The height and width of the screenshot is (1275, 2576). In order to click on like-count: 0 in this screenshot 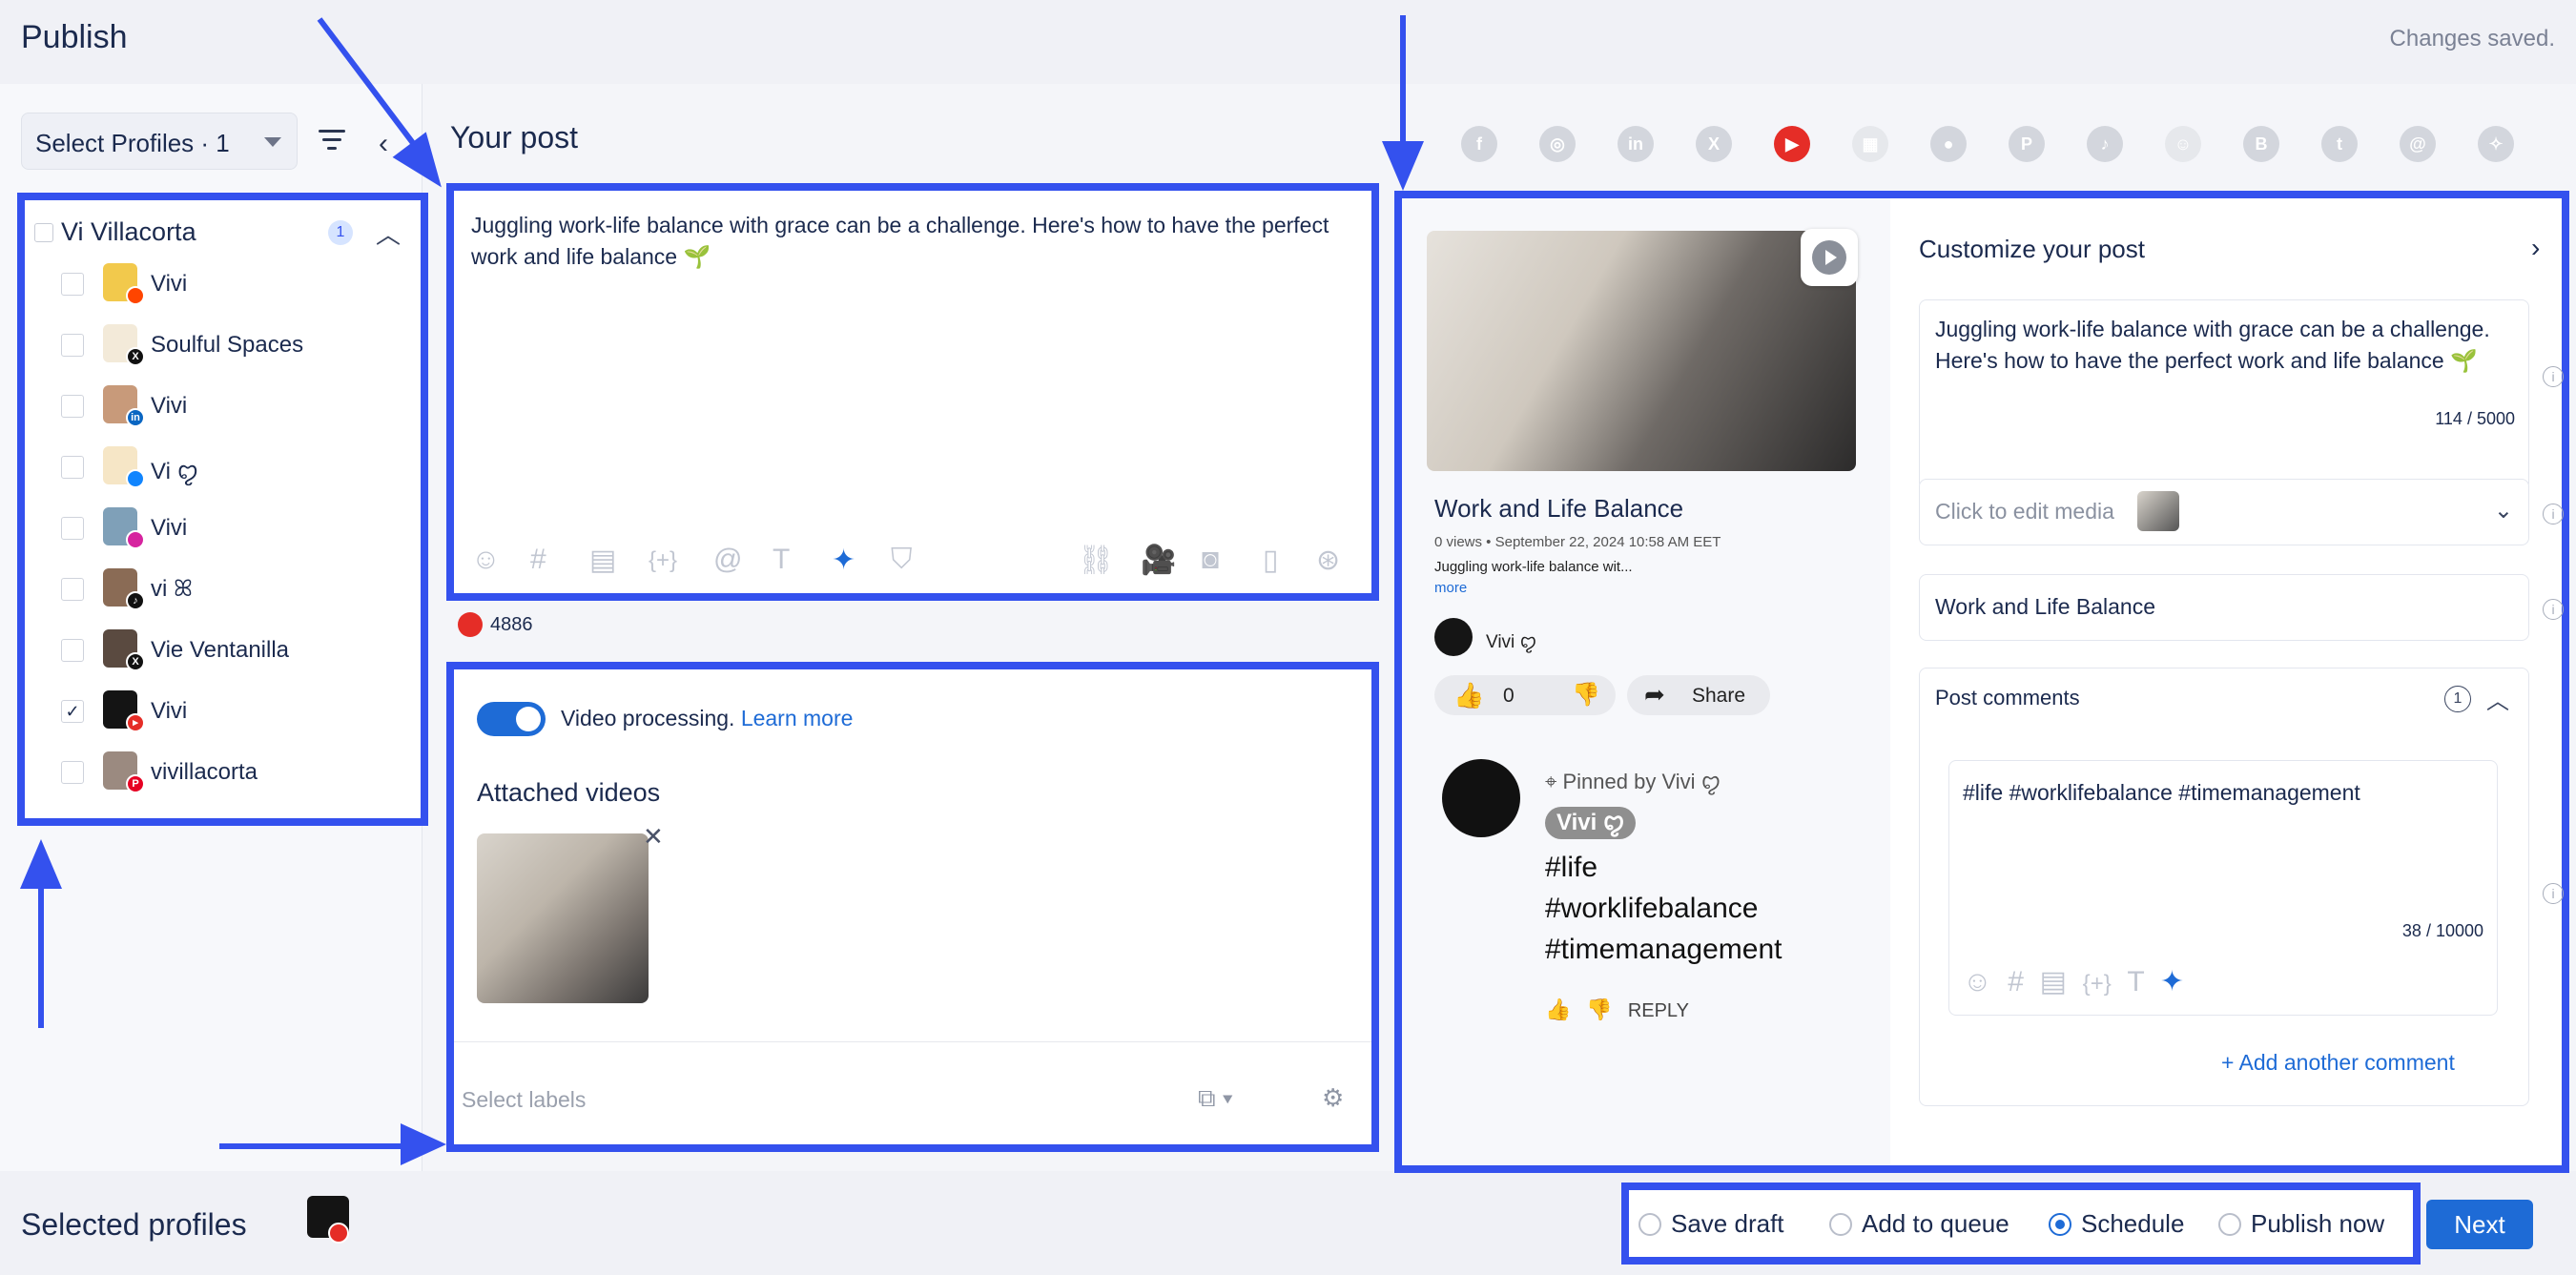, I will do `click(1509, 696)`.